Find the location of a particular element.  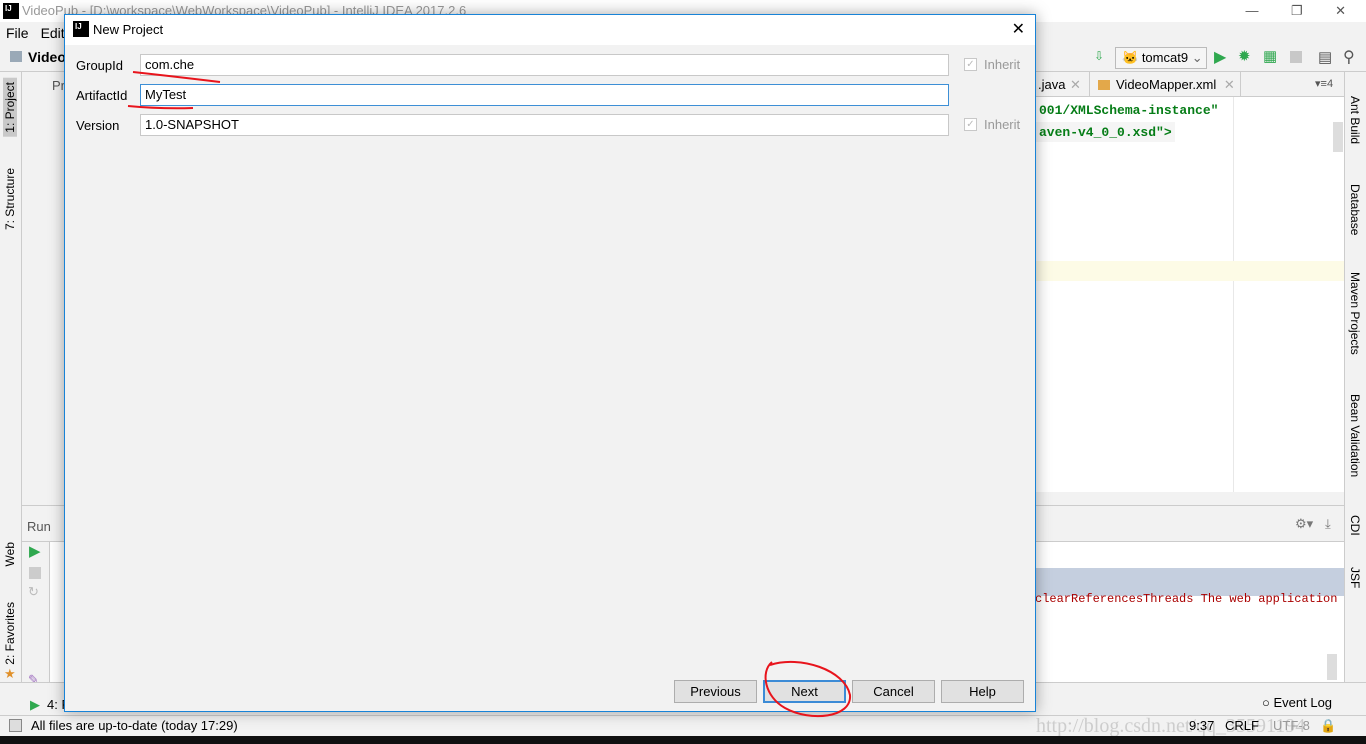

annotation-circle-next is located at coordinates (808, 689).